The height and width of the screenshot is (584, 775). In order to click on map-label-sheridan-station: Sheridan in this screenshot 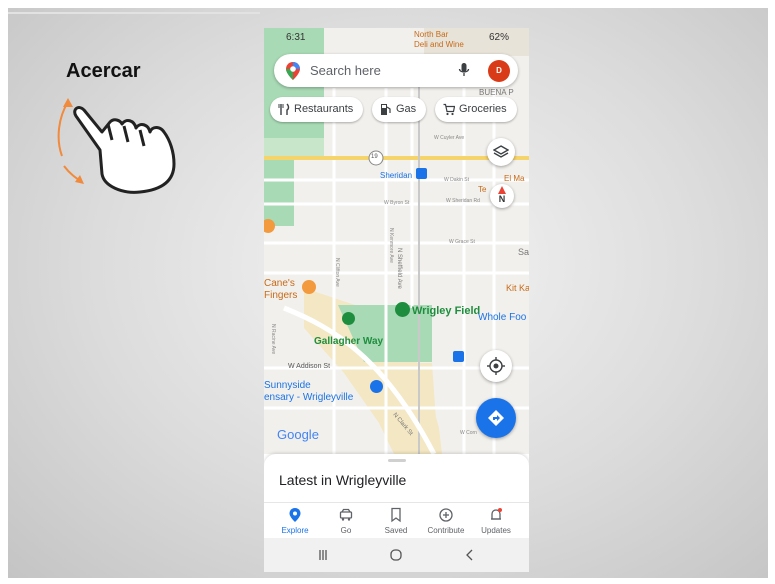, I will do `click(396, 175)`.